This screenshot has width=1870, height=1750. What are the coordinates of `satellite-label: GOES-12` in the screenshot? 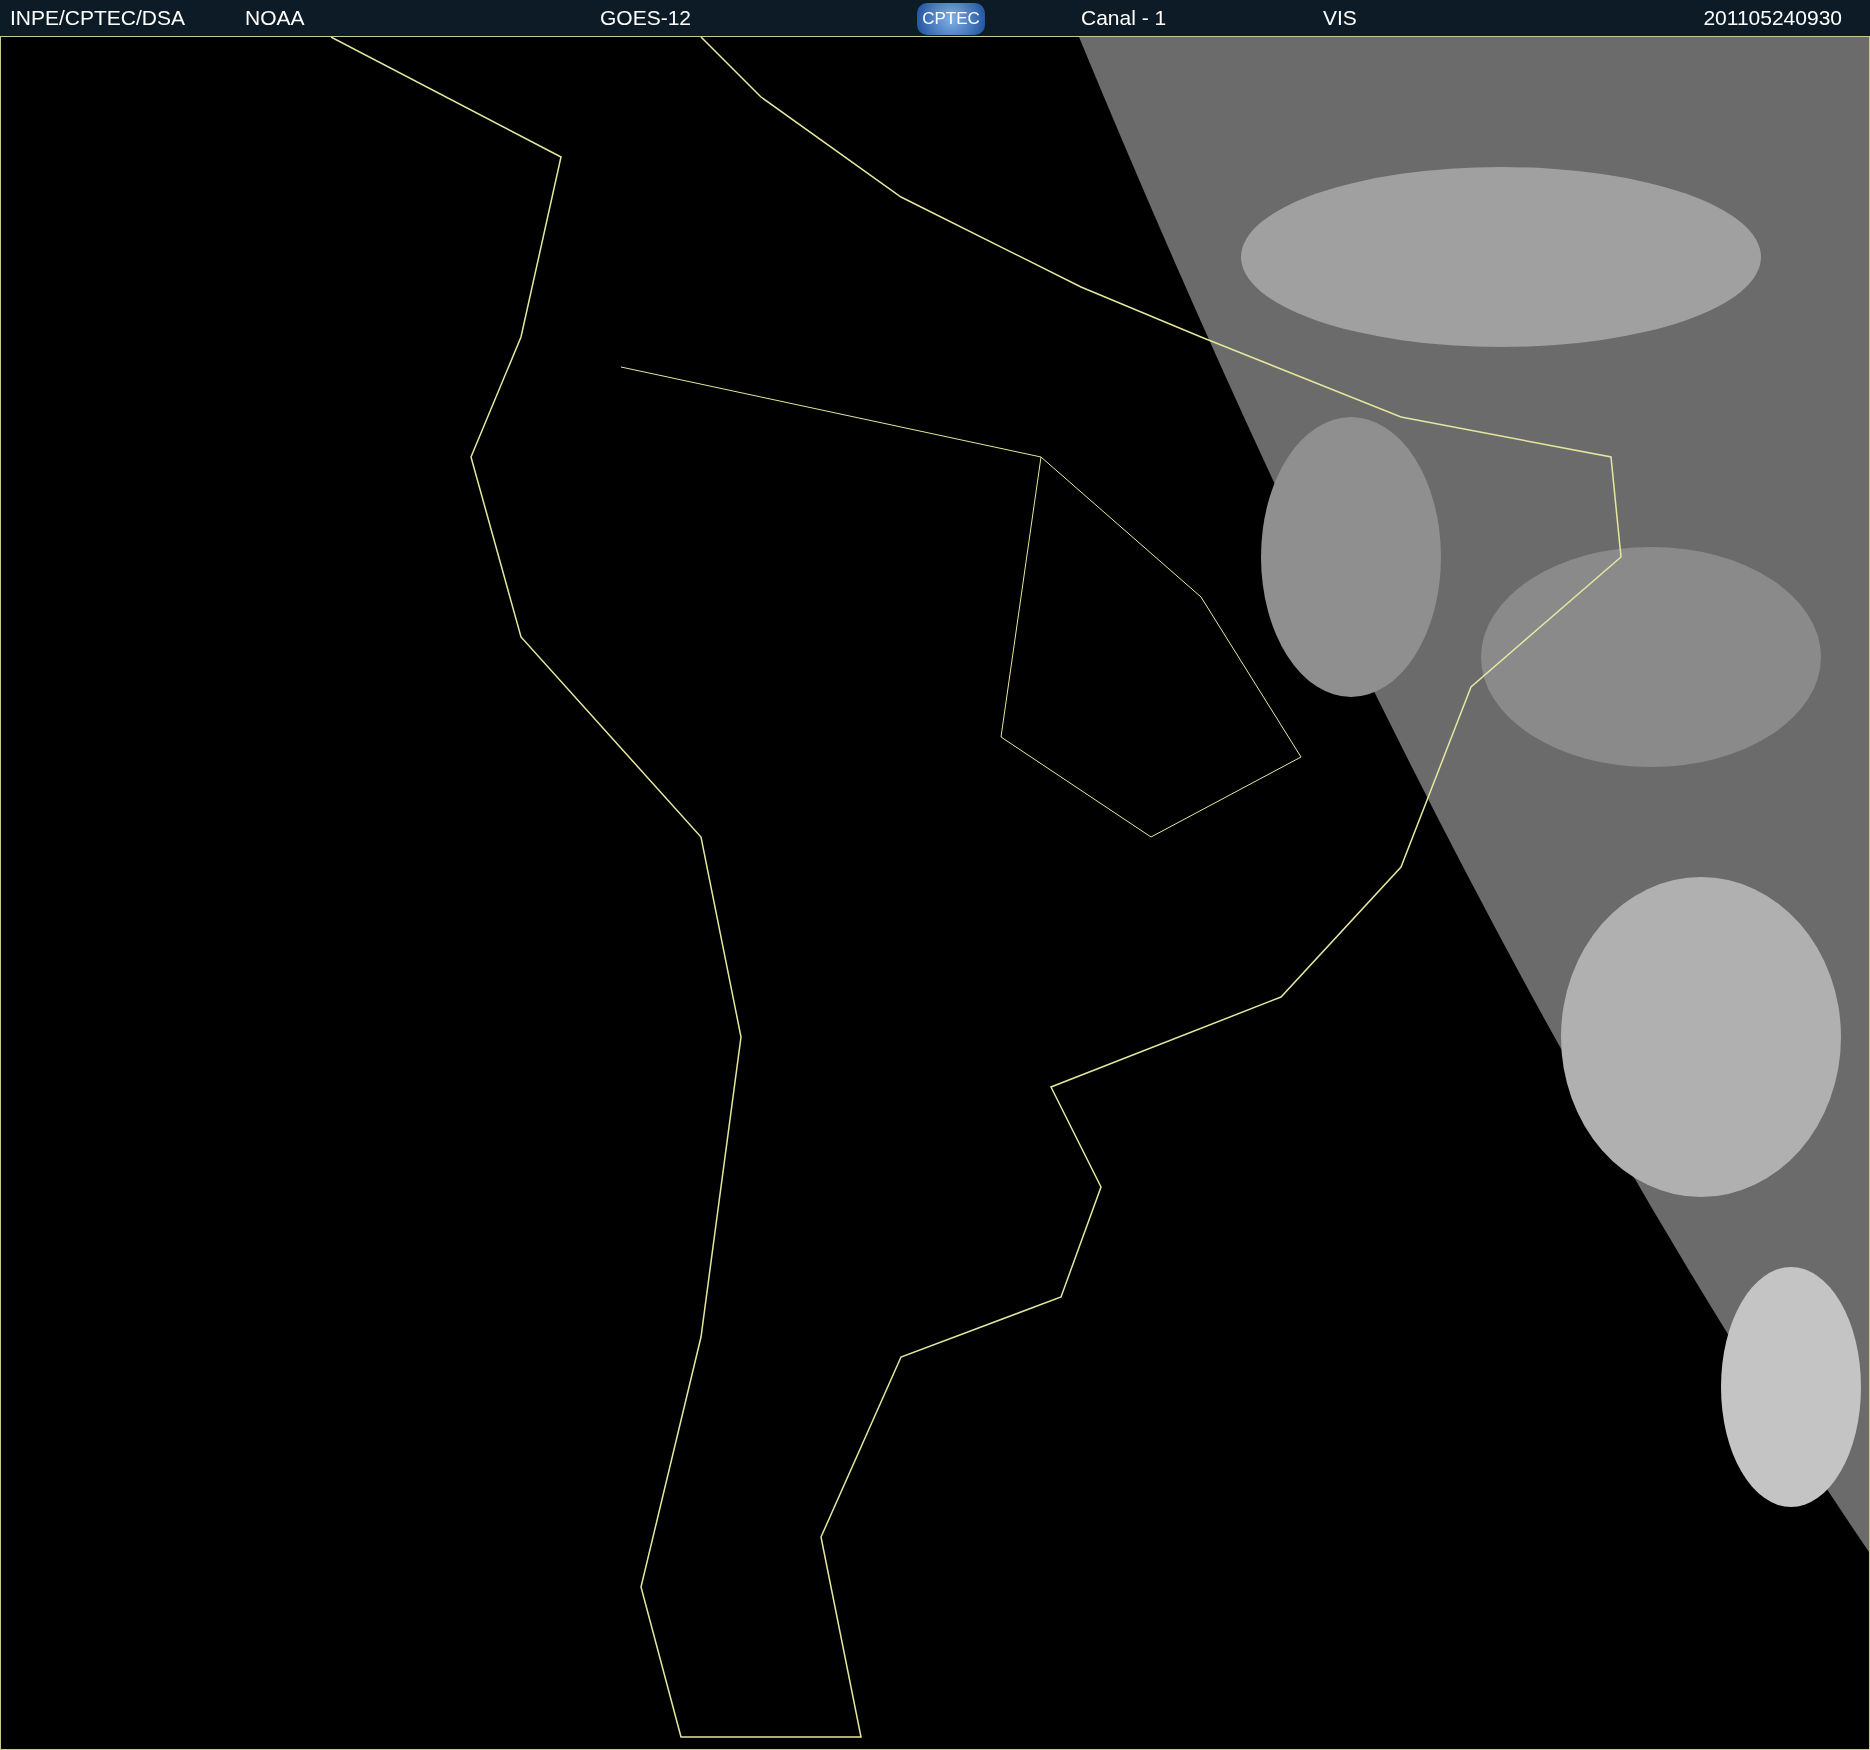 It's located at (646, 18).